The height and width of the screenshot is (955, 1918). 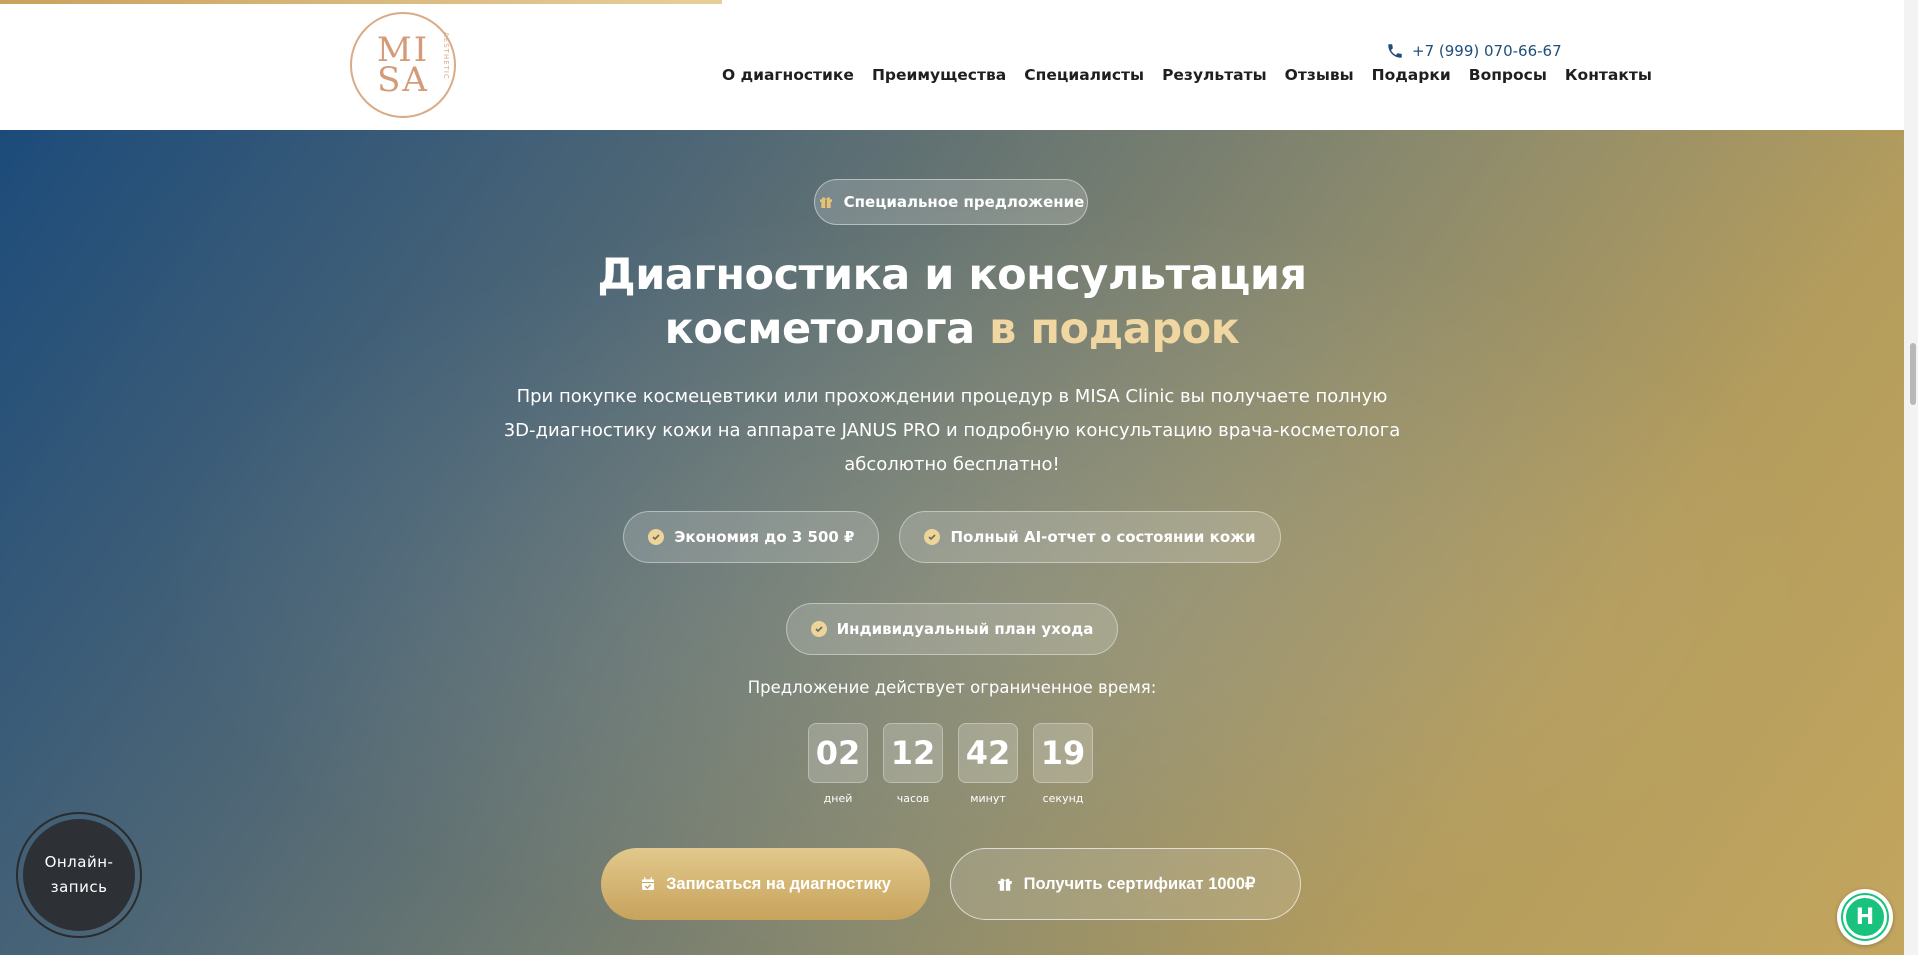 I want to click on scrollbar-thumb, so click(x=1913, y=374).